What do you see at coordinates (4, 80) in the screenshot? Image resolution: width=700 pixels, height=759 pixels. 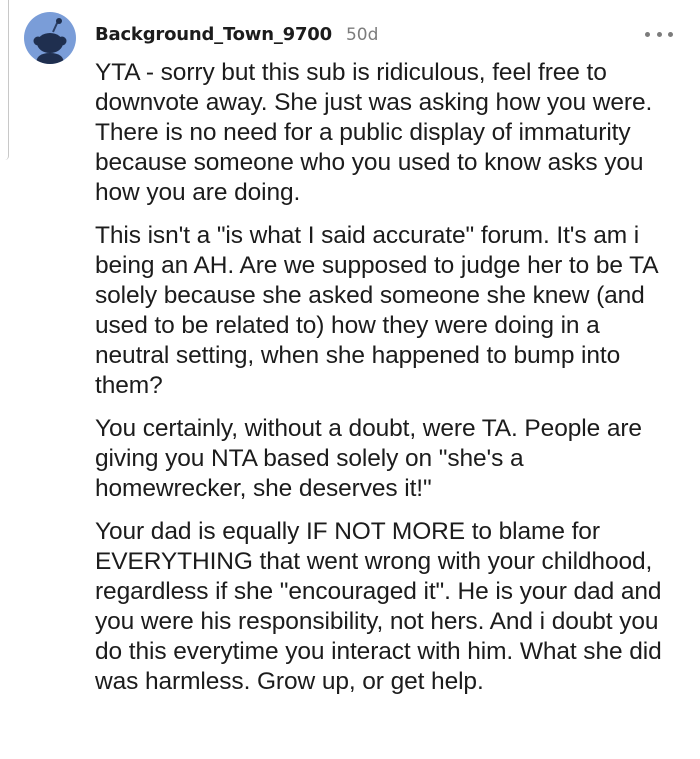 I see `thread-line` at bounding box center [4, 80].